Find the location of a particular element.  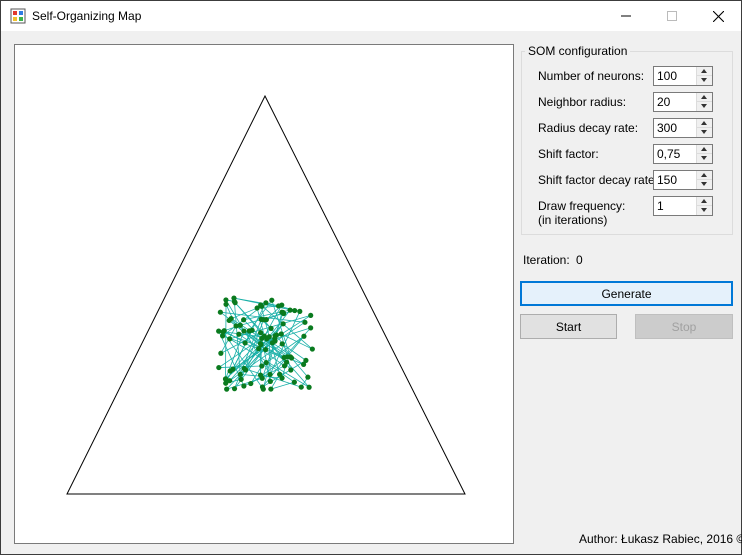

minimize-button is located at coordinates (626, 16).